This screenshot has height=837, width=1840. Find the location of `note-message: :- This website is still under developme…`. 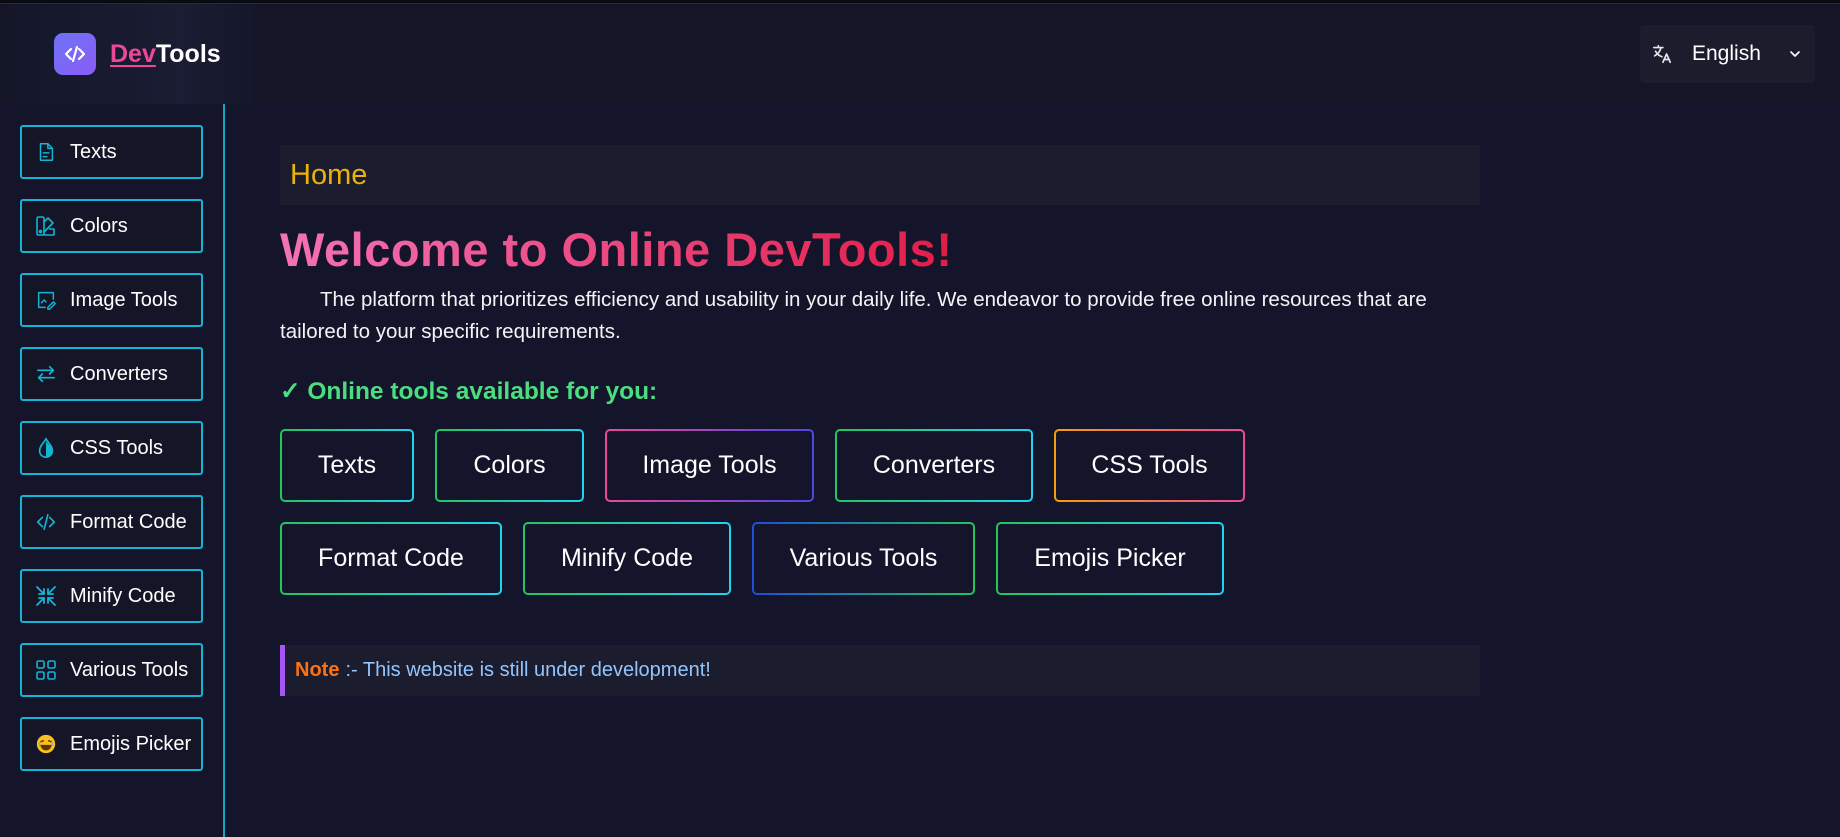

note-message: :- This website is still under developme… is located at coordinates (528, 670).